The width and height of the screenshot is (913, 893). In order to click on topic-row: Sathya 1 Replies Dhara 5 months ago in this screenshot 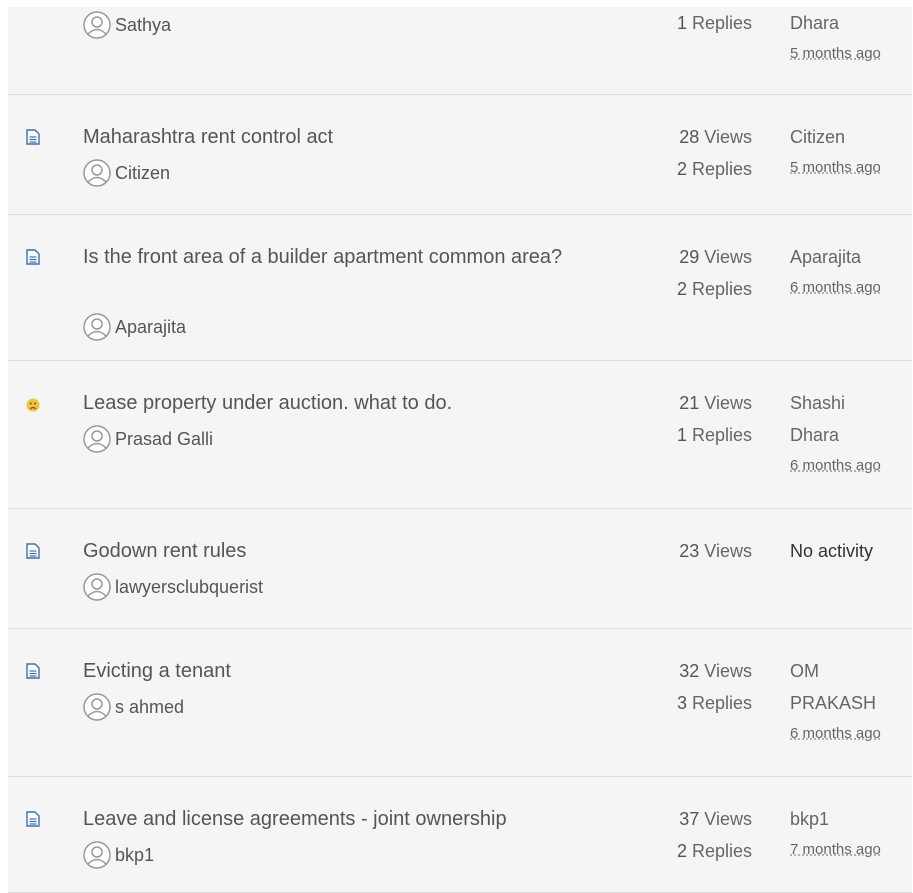, I will do `click(460, 51)`.